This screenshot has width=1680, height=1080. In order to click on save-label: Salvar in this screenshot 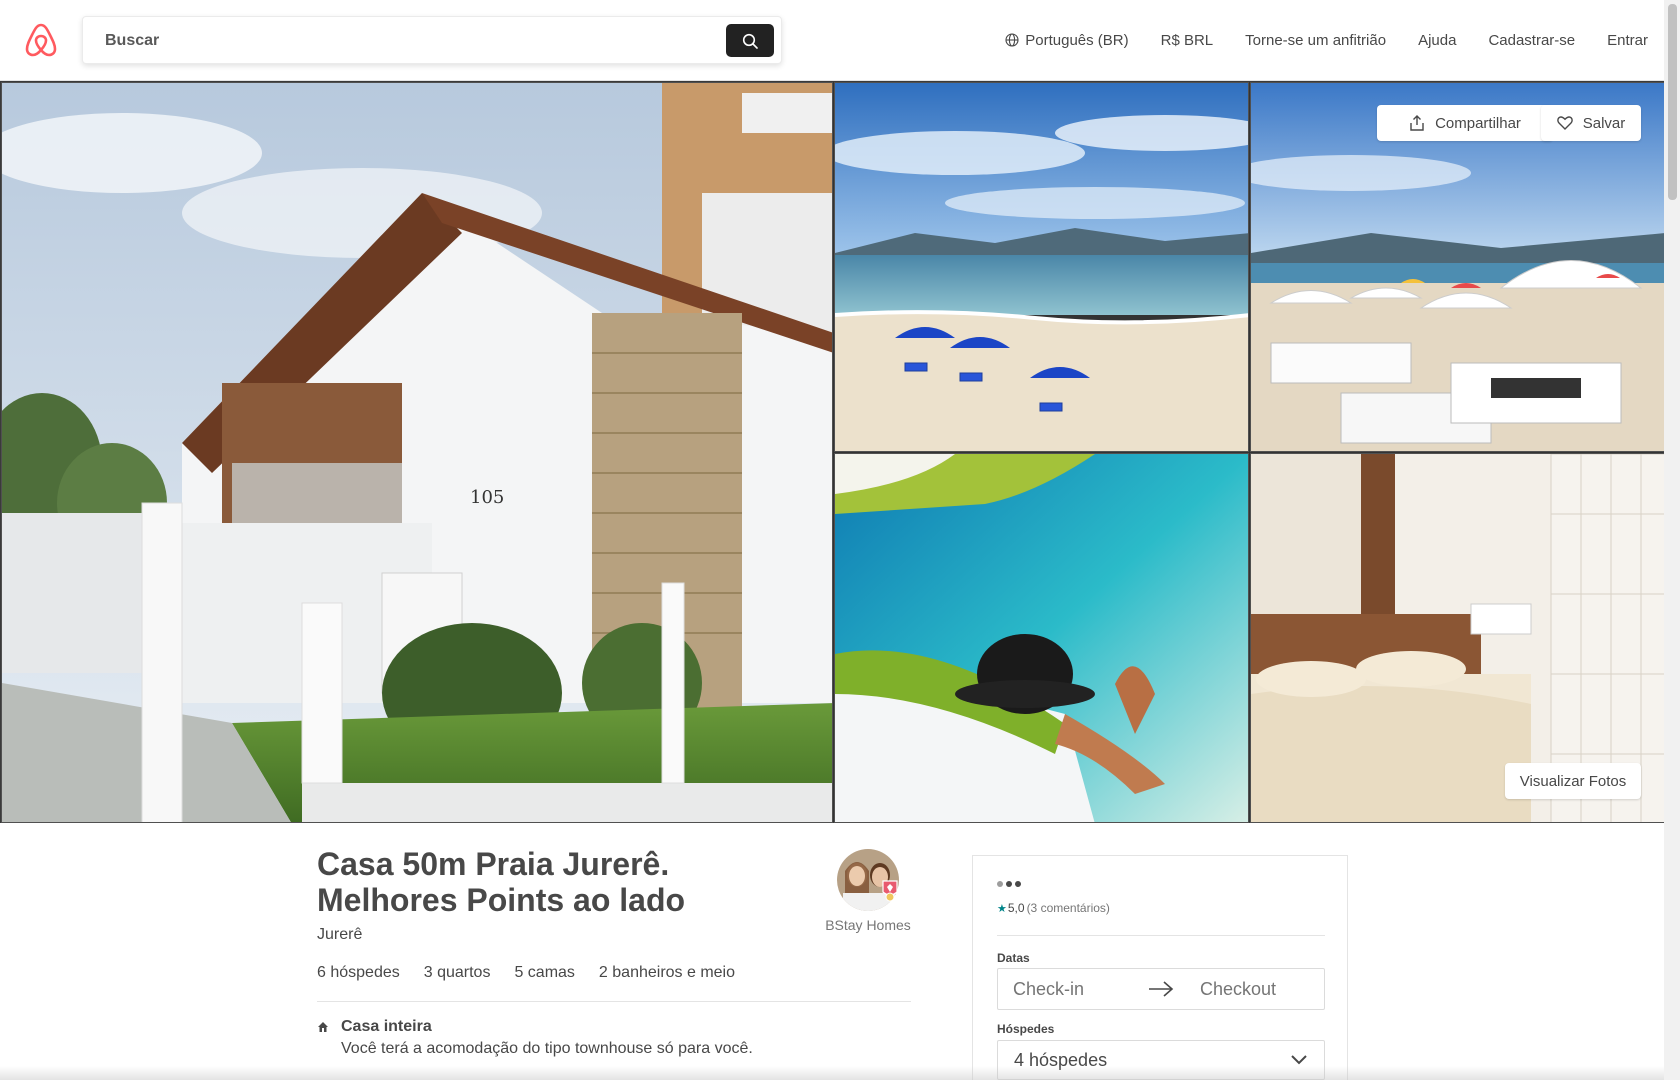, I will do `click(1604, 123)`.